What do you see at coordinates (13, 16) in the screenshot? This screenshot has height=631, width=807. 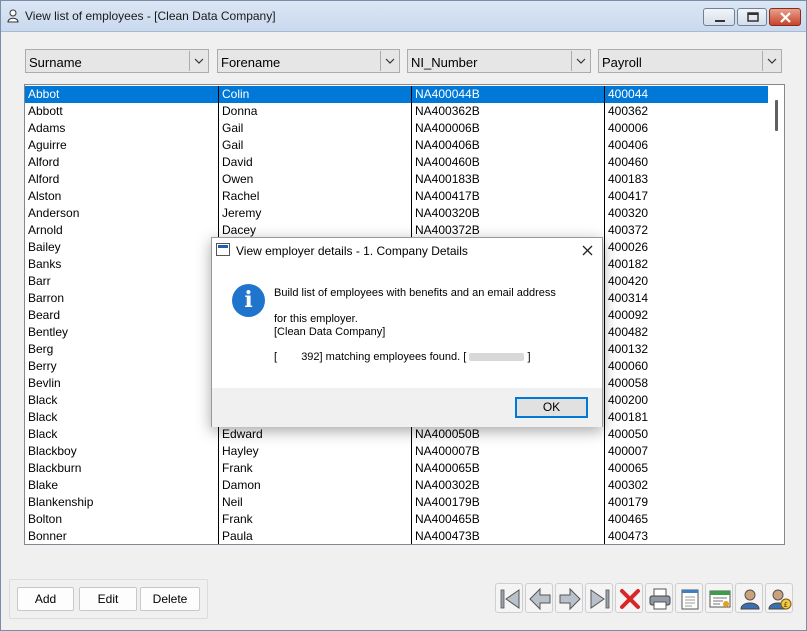 I see `app-icon` at bounding box center [13, 16].